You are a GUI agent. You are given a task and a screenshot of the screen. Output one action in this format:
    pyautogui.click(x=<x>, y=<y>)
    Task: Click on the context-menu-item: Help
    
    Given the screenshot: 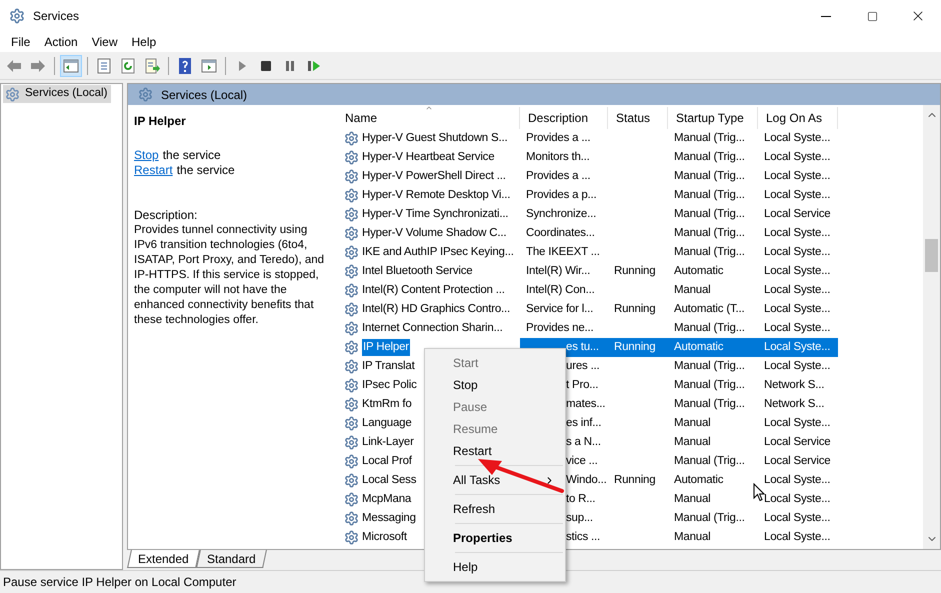 What is the action you would take?
    pyautogui.click(x=495, y=567)
    